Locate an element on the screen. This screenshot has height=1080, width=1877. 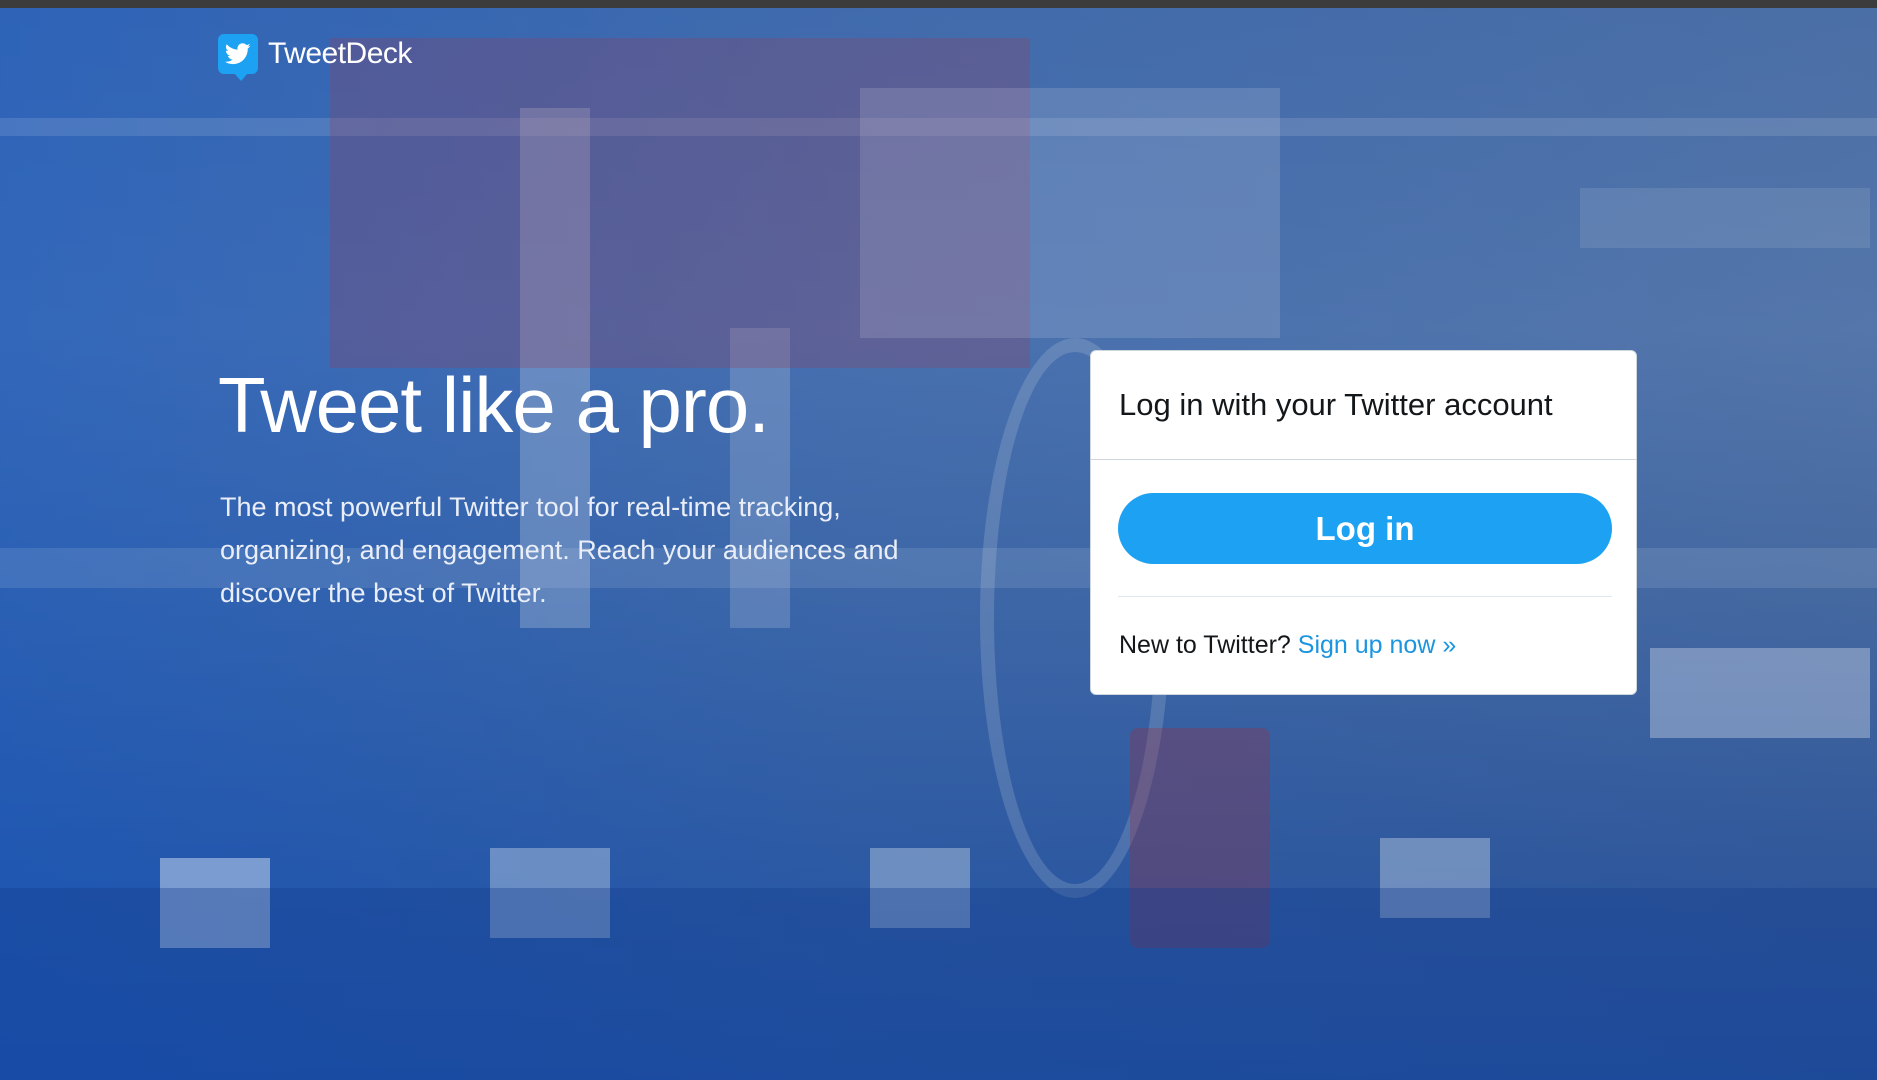
signup-row: New to Twitter? Sign up now » is located at coordinates (1287, 645).